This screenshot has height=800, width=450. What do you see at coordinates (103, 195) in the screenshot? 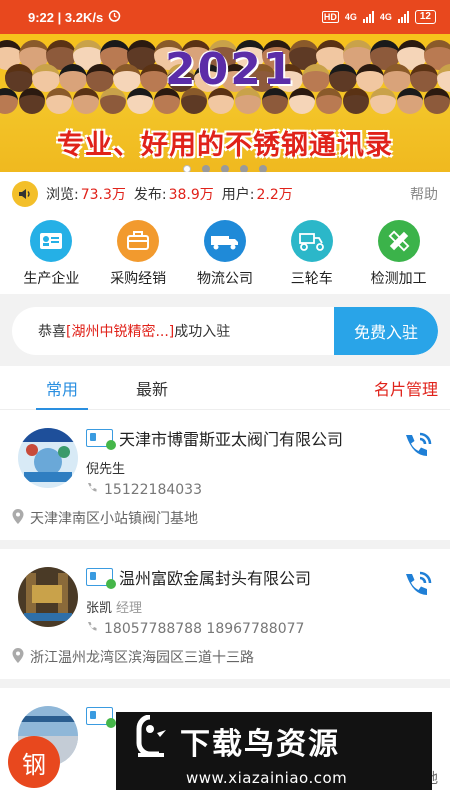
I see `browse-value: 73.3万` at bounding box center [103, 195].